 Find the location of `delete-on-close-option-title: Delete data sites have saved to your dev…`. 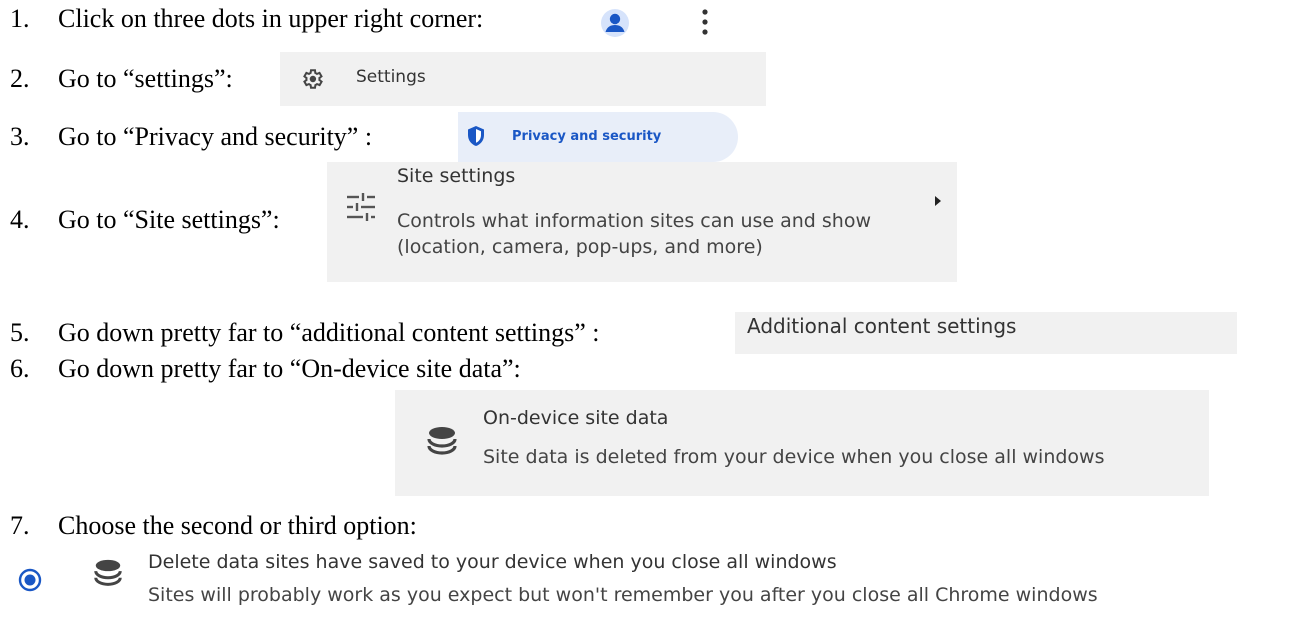

delete-on-close-option-title: Delete data sites have saved to your dev… is located at coordinates (492, 562).